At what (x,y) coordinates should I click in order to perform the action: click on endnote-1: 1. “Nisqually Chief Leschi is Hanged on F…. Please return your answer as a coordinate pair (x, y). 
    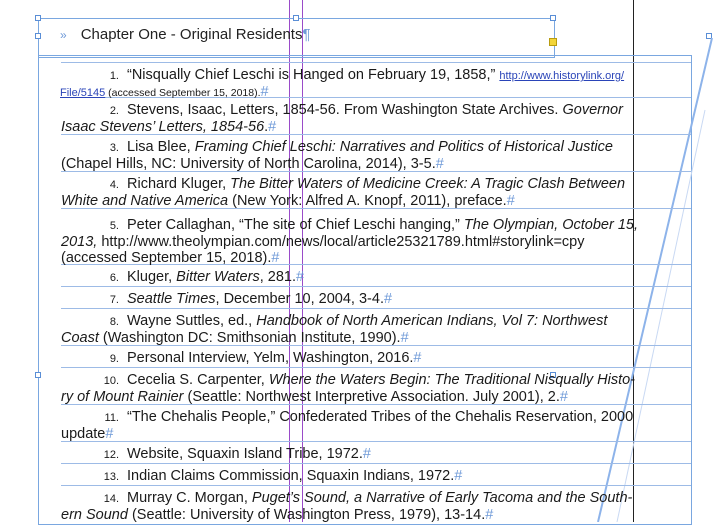
    Looking at the image, I should click on (375, 81).